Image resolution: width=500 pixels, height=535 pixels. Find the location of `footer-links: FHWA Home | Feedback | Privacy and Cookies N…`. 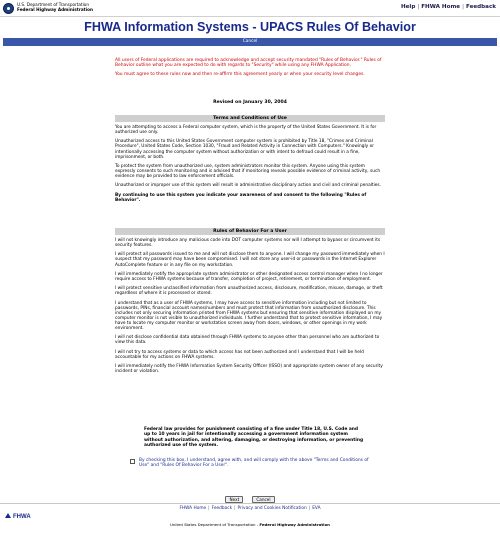

footer-links: FHWA Home | Feedback | Privacy and Cookies N… is located at coordinates (250, 508).